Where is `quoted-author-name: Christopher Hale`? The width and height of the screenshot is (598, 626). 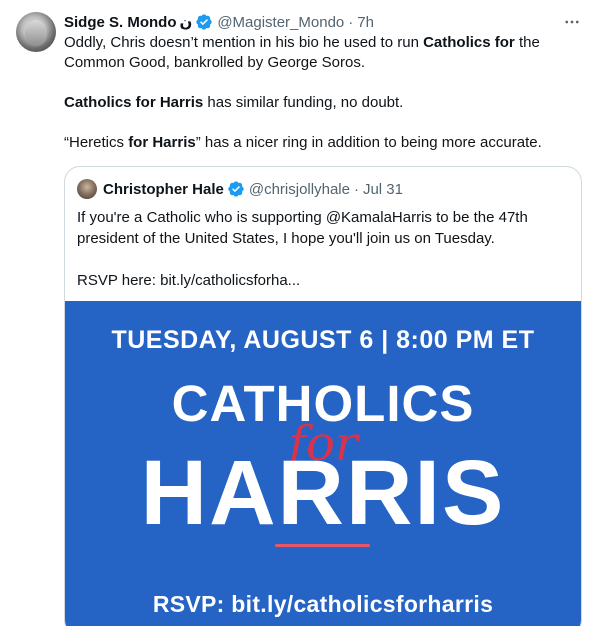
quoted-author-name: Christopher Hale is located at coordinates (163, 189).